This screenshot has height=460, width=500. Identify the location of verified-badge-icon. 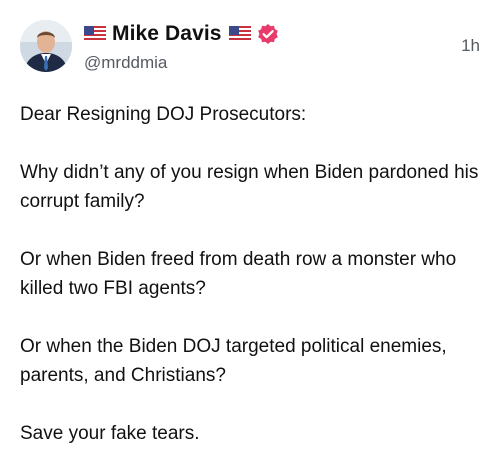
(268, 34).